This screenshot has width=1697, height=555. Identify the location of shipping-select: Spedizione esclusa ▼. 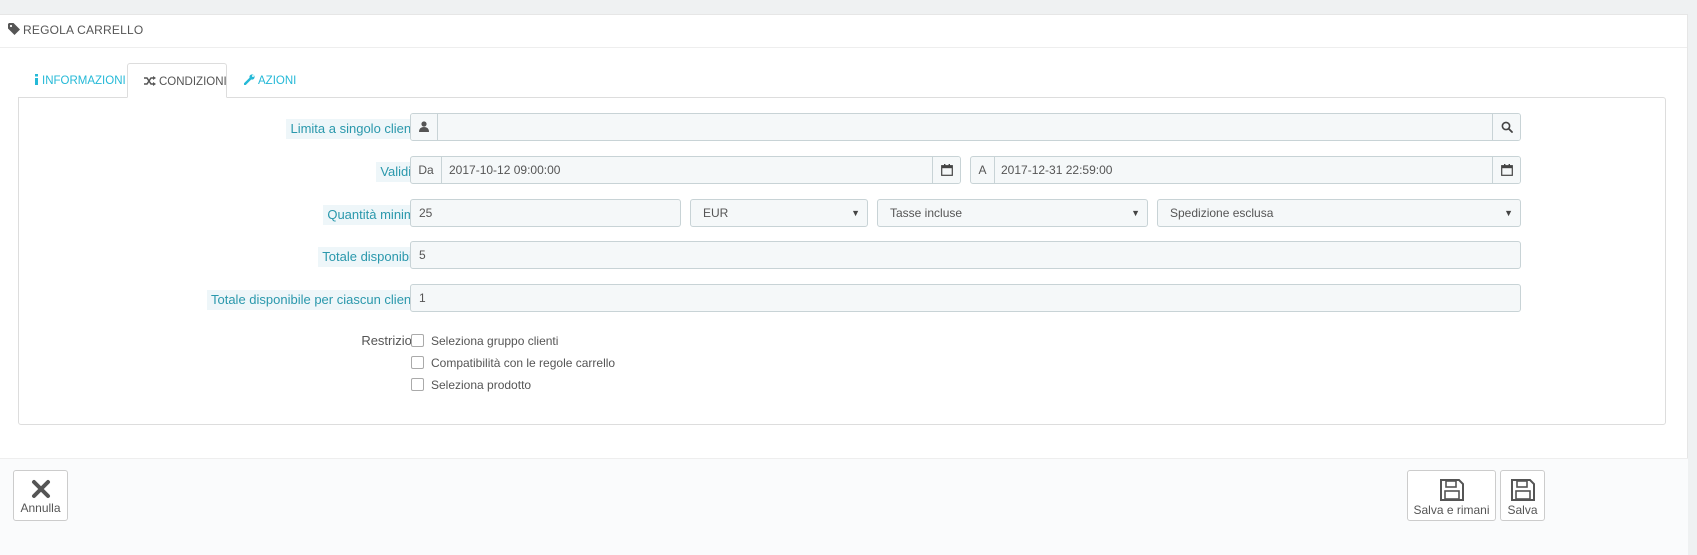
(1339, 213).